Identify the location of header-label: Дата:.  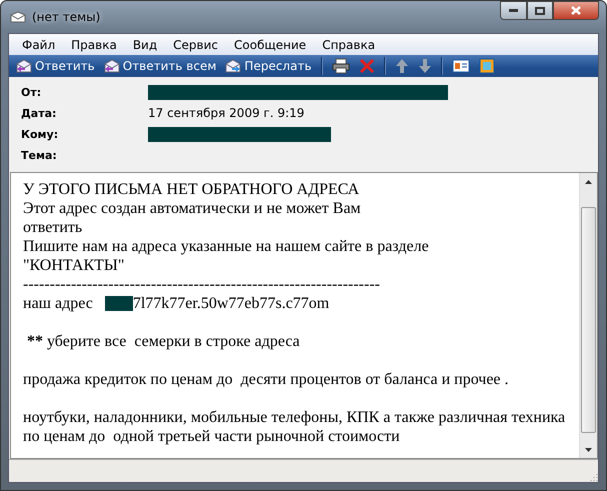
(39, 114).